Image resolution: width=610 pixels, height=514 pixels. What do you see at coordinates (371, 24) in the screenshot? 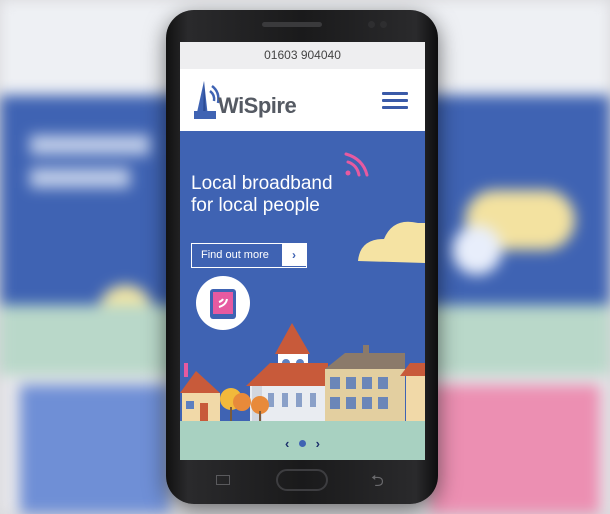
I see `camera-icon` at bounding box center [371, 24].